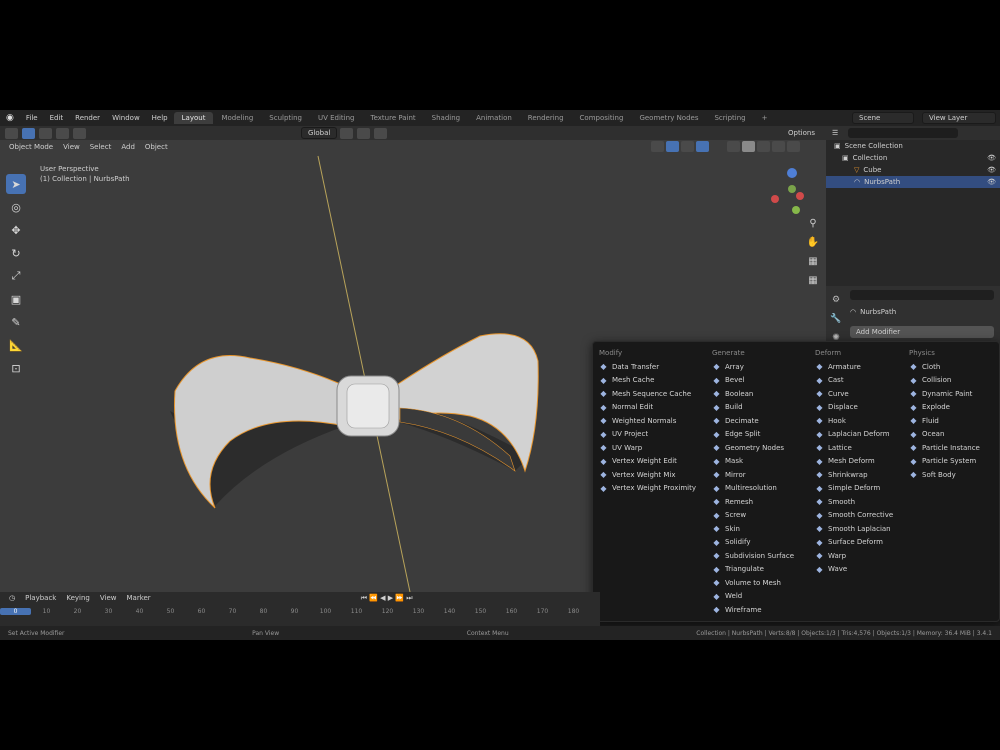 This screenshot has width=1000, height=750. I want to click on modifier-item-volume-to-mesh: ◆ Volume to Mesh, so click(751, 583).